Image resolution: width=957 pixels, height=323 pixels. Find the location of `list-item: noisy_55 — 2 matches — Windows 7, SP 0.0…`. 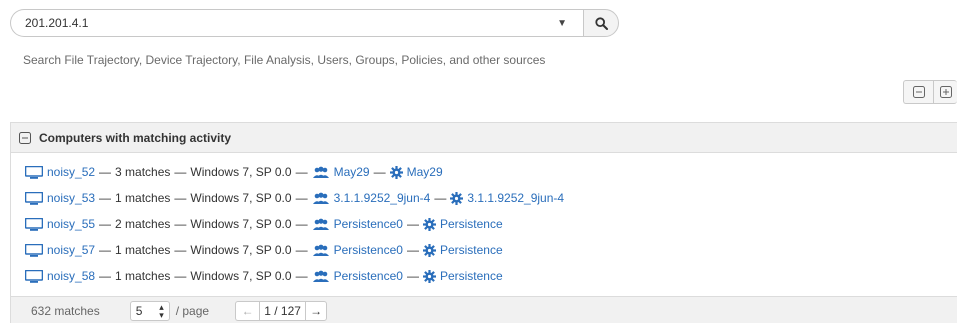

list-item: noisy_55 — 2 matches — Windows 7, SP 0.0… is located at coordinates (484, 224).